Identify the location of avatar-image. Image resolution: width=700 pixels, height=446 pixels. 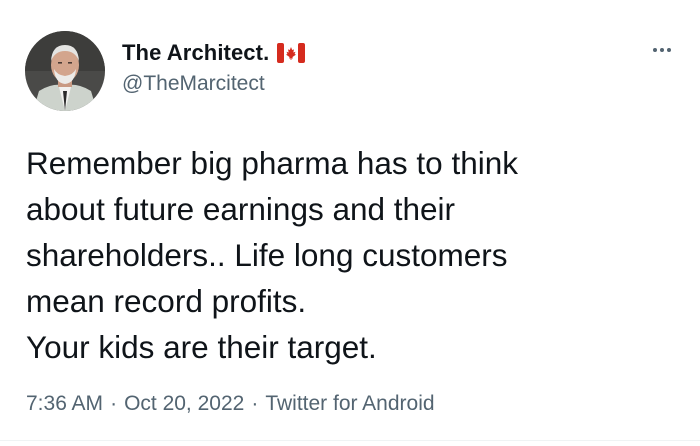
(65, 71).